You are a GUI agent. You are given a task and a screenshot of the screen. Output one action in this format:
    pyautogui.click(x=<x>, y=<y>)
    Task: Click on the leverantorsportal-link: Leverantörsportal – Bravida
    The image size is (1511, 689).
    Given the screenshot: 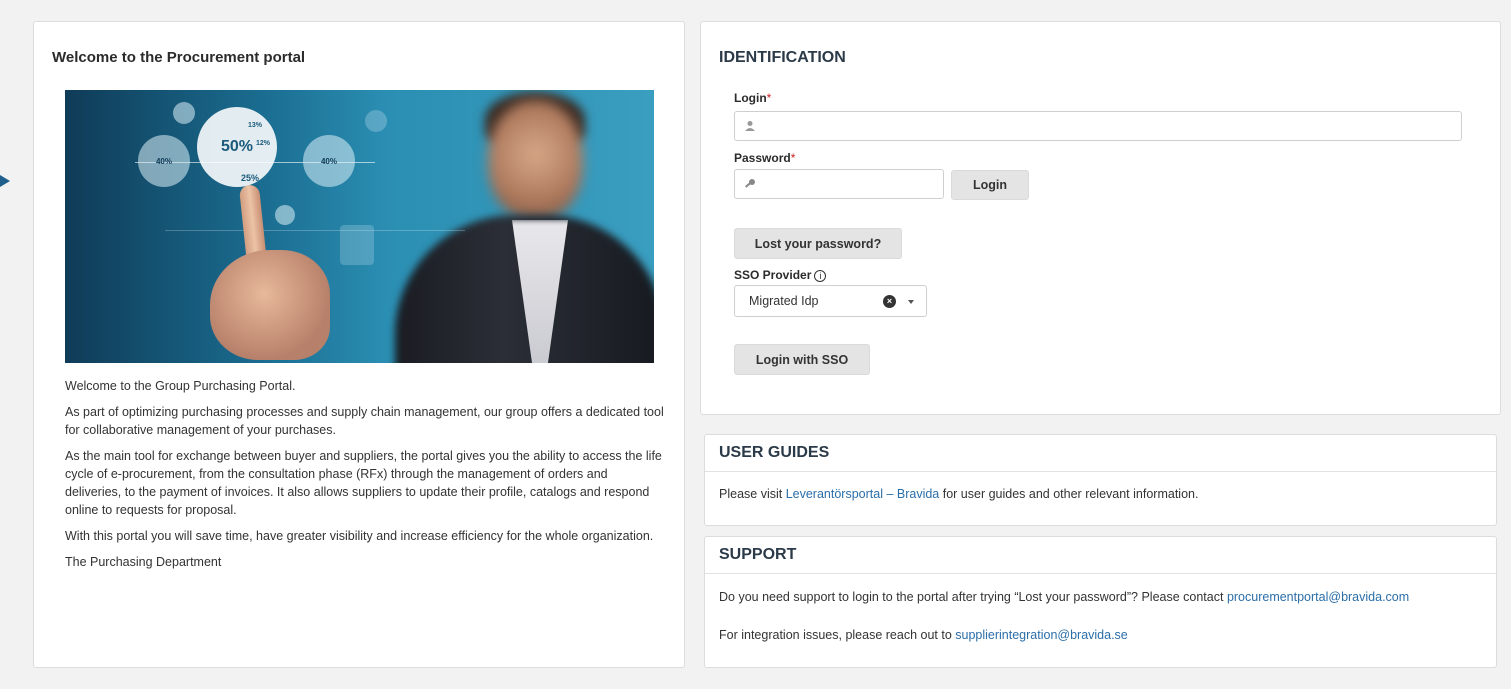 What is the action you would take?
    pyautogui.click(x=863, y=494)
    